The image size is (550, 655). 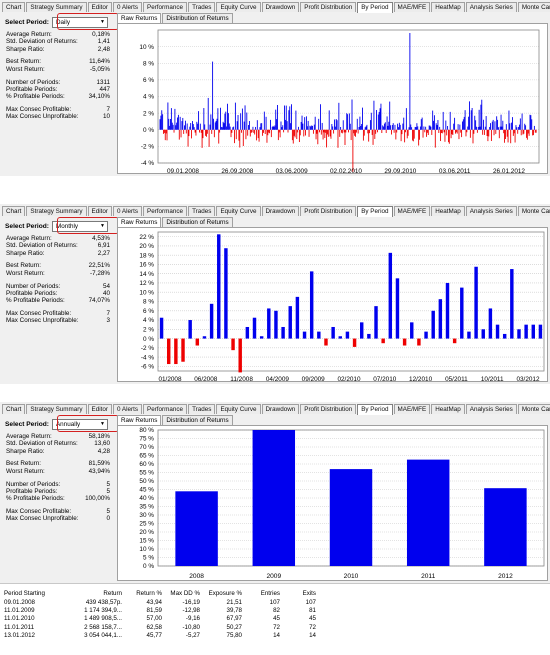 What do you see at coordinates (421, 379) in the screenshot?
I see `x-tick-label: 12/2010` at bounding box center [421, 379].